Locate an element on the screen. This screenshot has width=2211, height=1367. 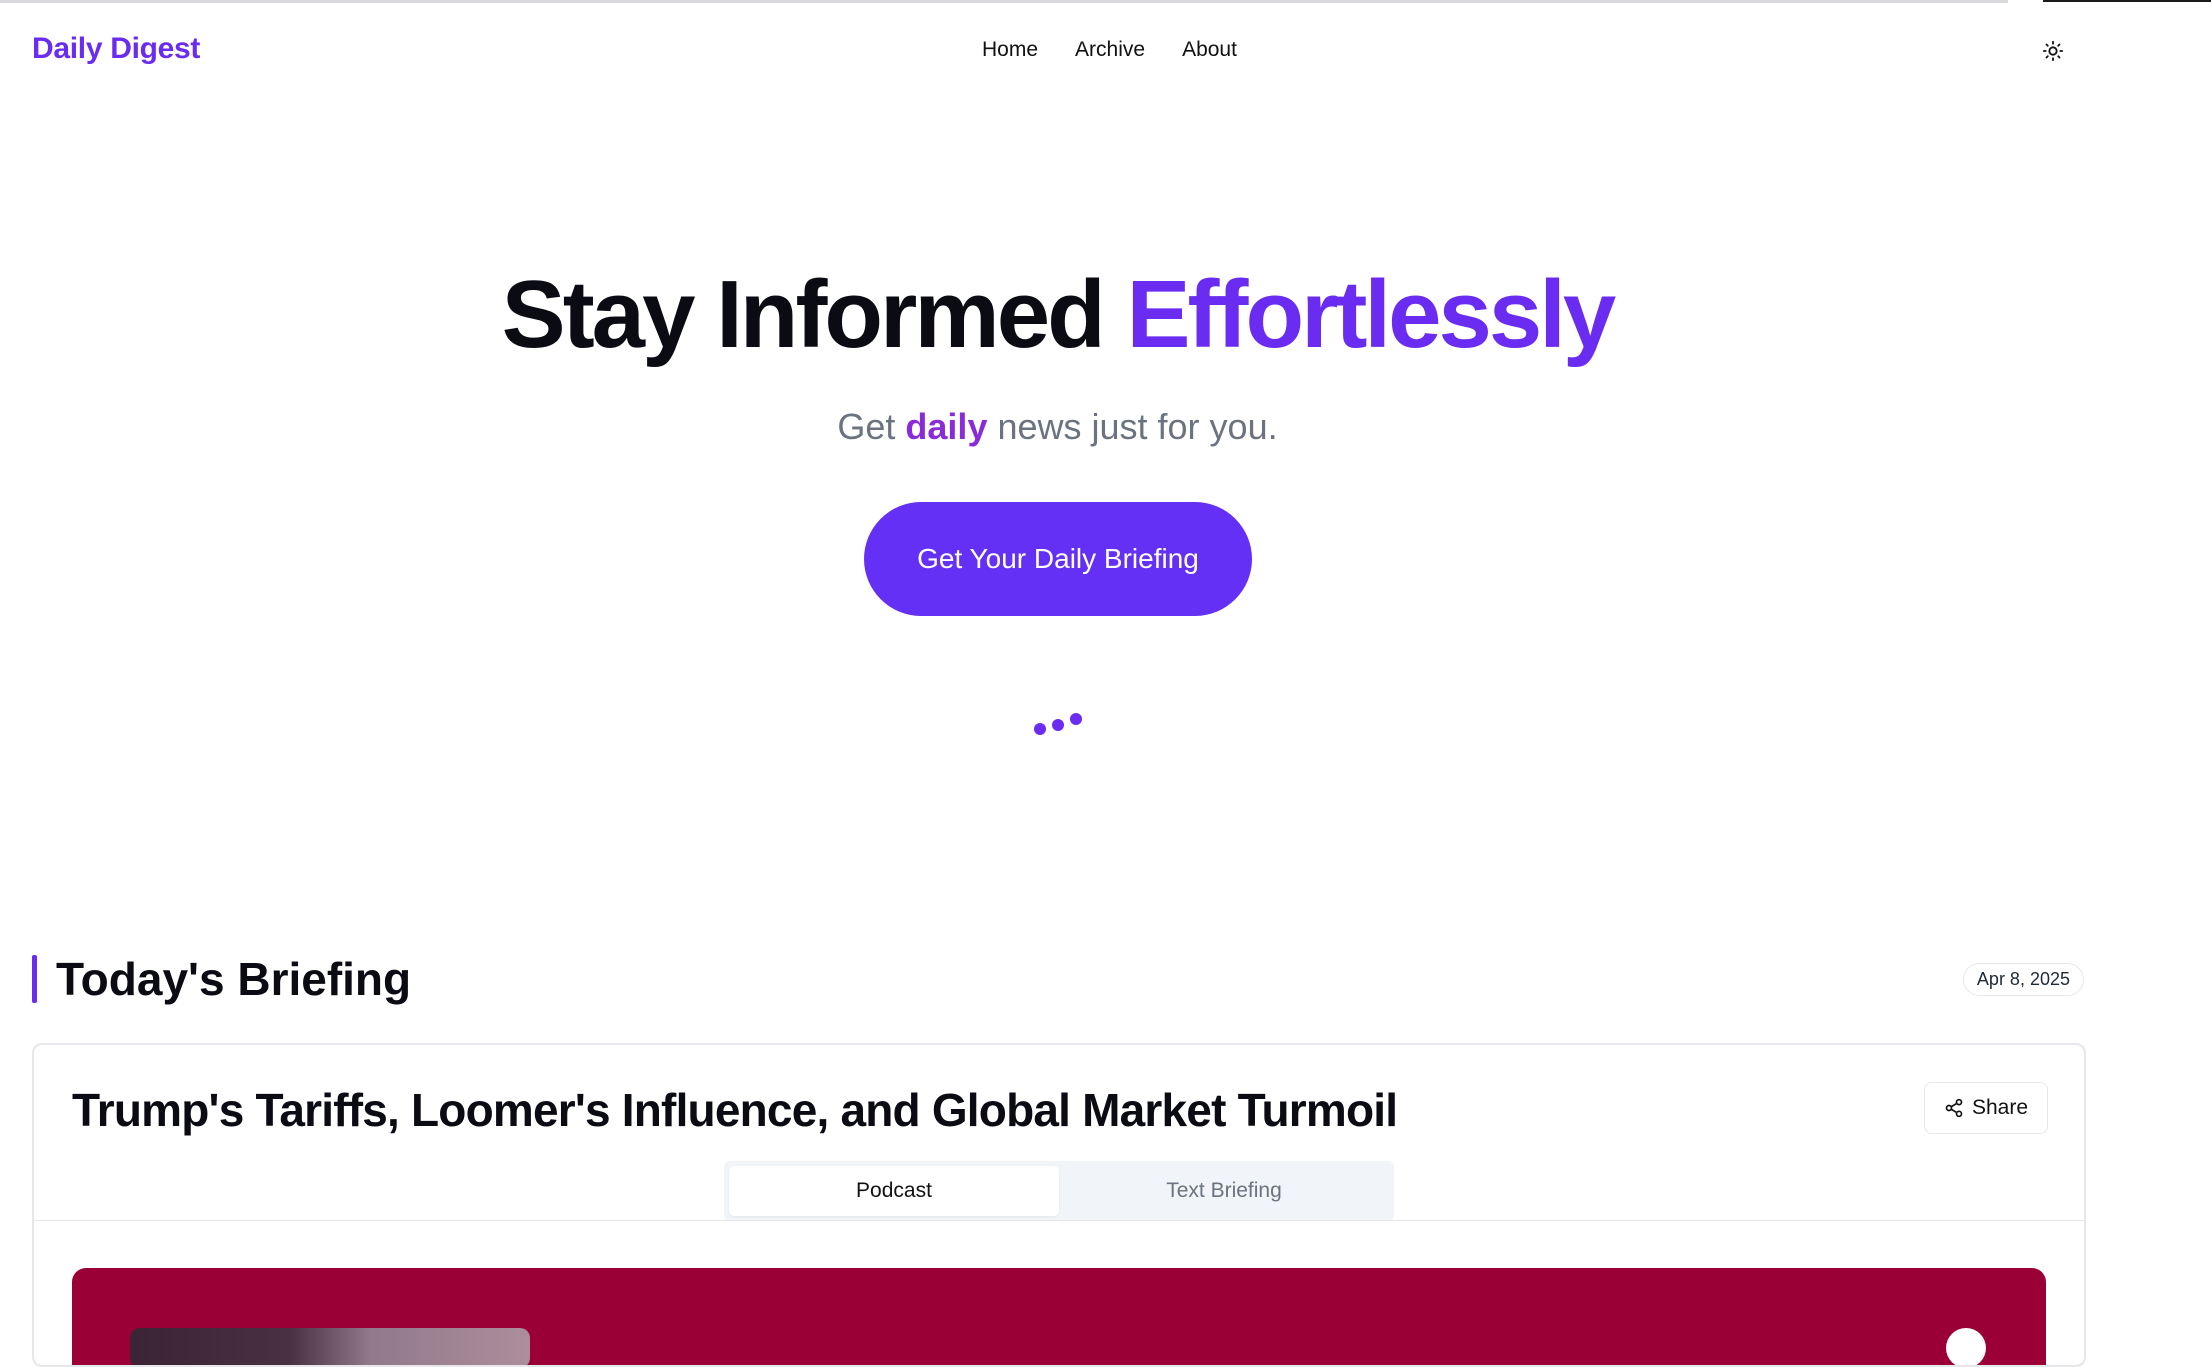
nav-home-link: Home is located at coordinates (1010, 50).